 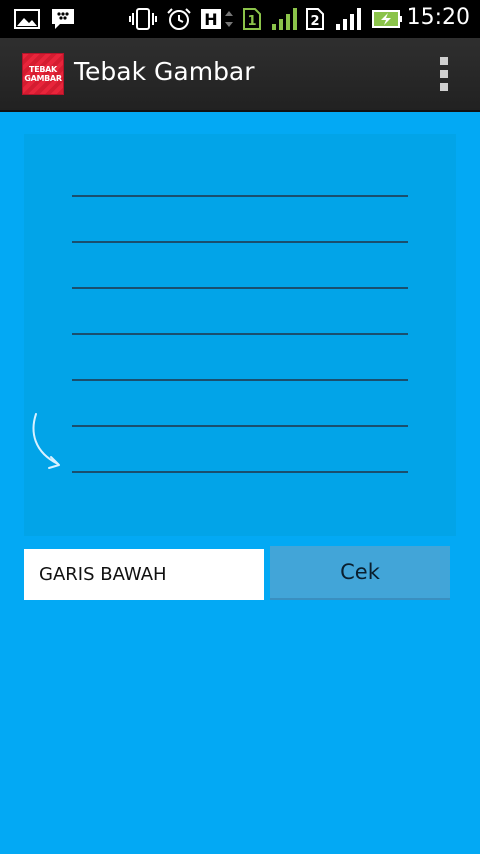 What do you see at coordinates (63, 19) in the screenshot?
I see `bbm-icon` at bounding box center [63, 19].